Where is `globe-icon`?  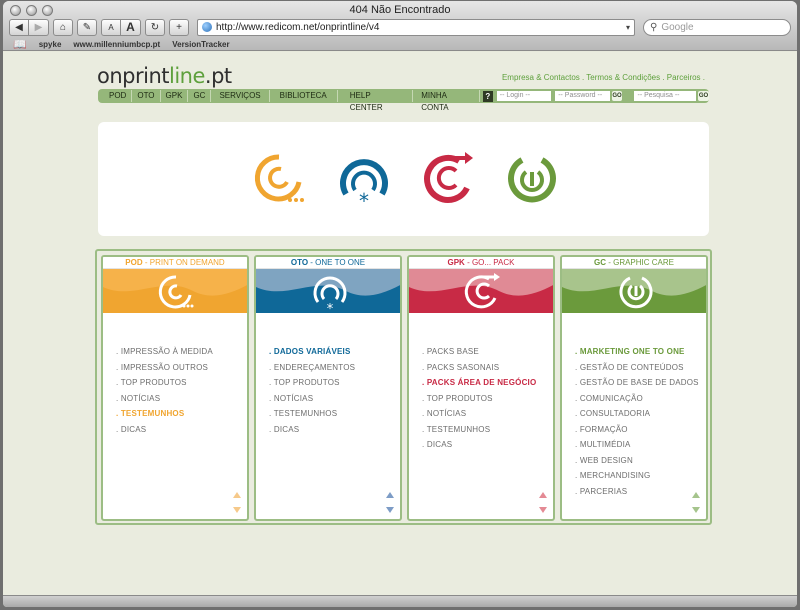
globe-icon is located at coordinates (207, 27).